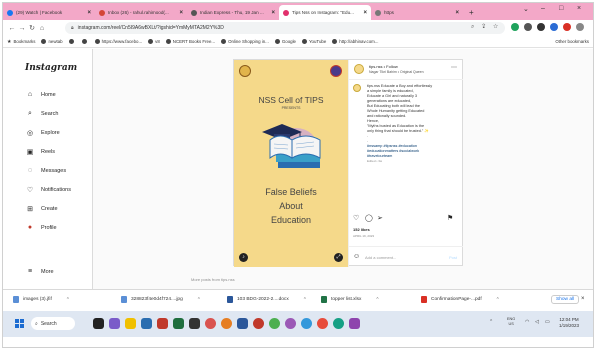  What do you see at coordinates (21, 42) in the screenshot?
I see `bookmark-item: ★ Bookmarks` at bounding box center [21, 42].